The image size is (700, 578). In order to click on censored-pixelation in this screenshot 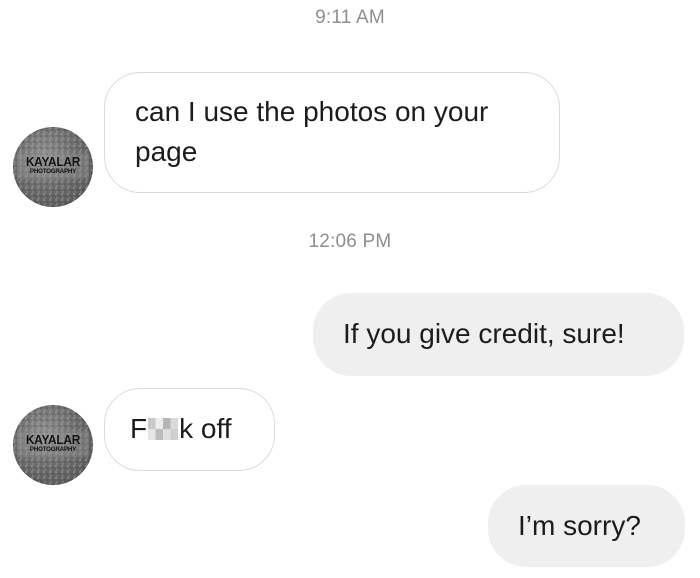, I will do `click(163, 429)`.